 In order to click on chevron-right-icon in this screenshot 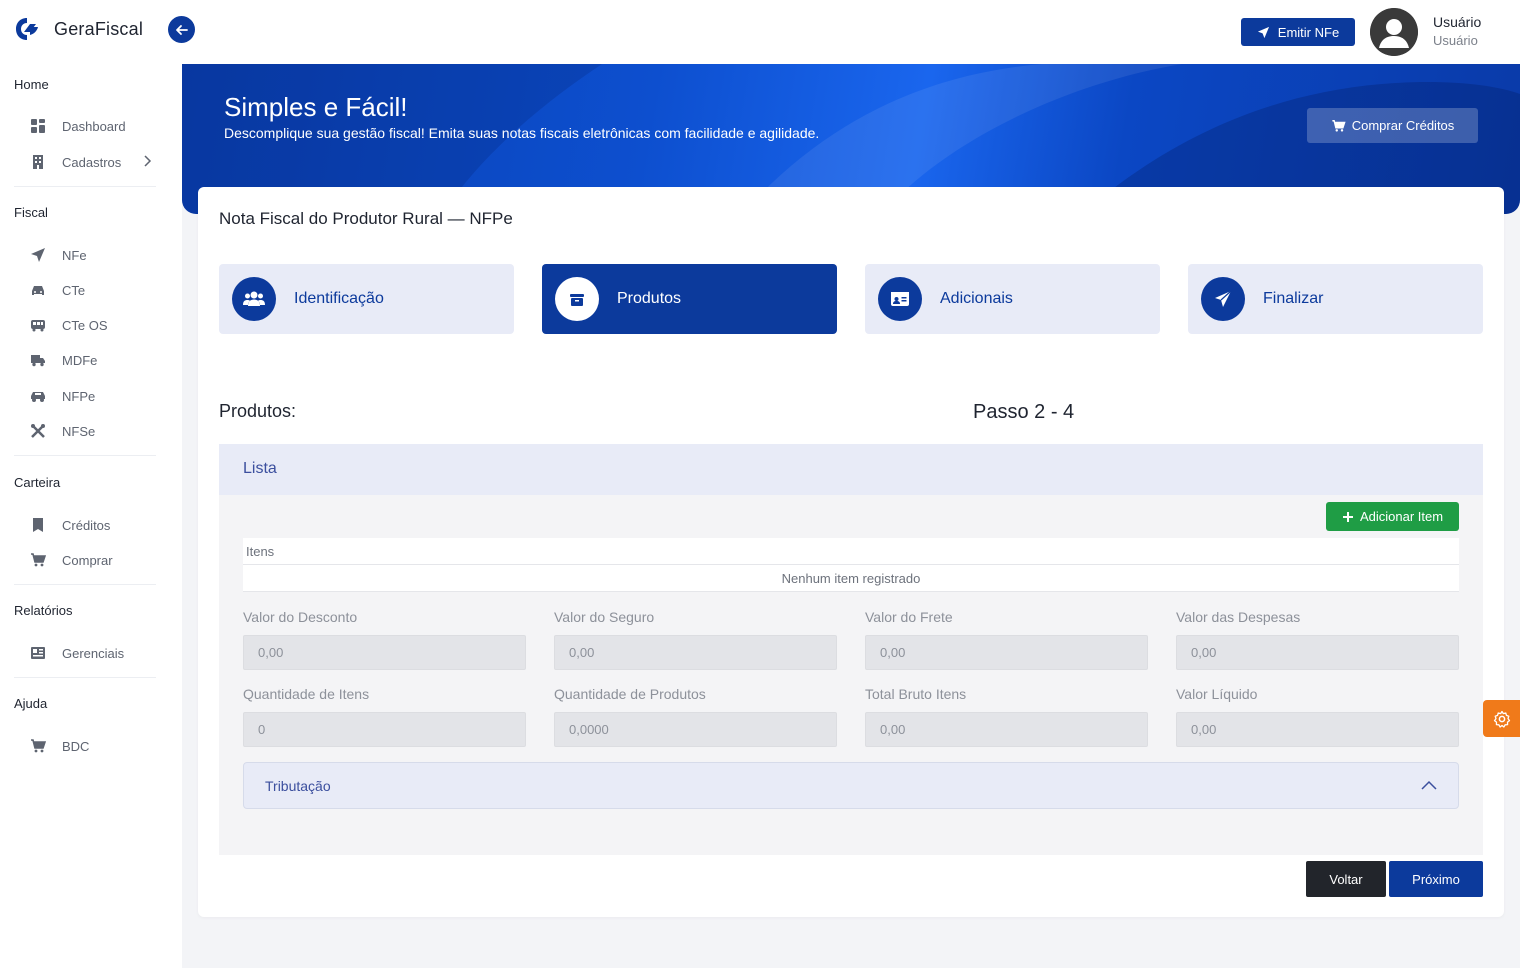, I will do `click(147, 162)`.